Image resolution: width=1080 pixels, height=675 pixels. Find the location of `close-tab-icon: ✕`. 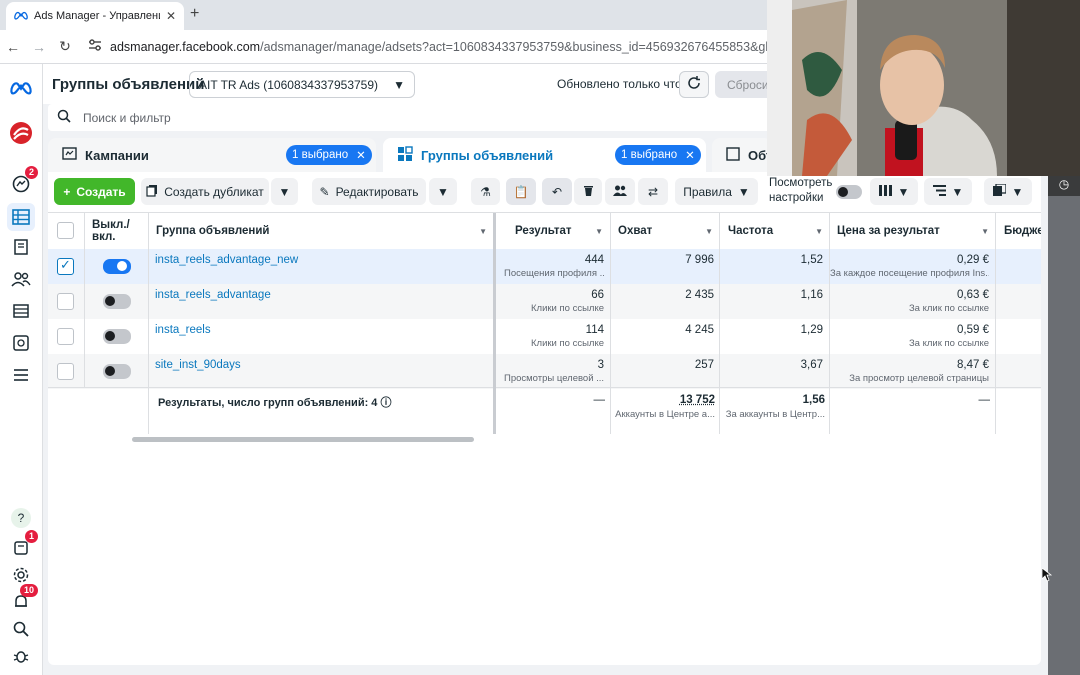

close-tab-icon: ✕ is located at coordinates (171, 16).